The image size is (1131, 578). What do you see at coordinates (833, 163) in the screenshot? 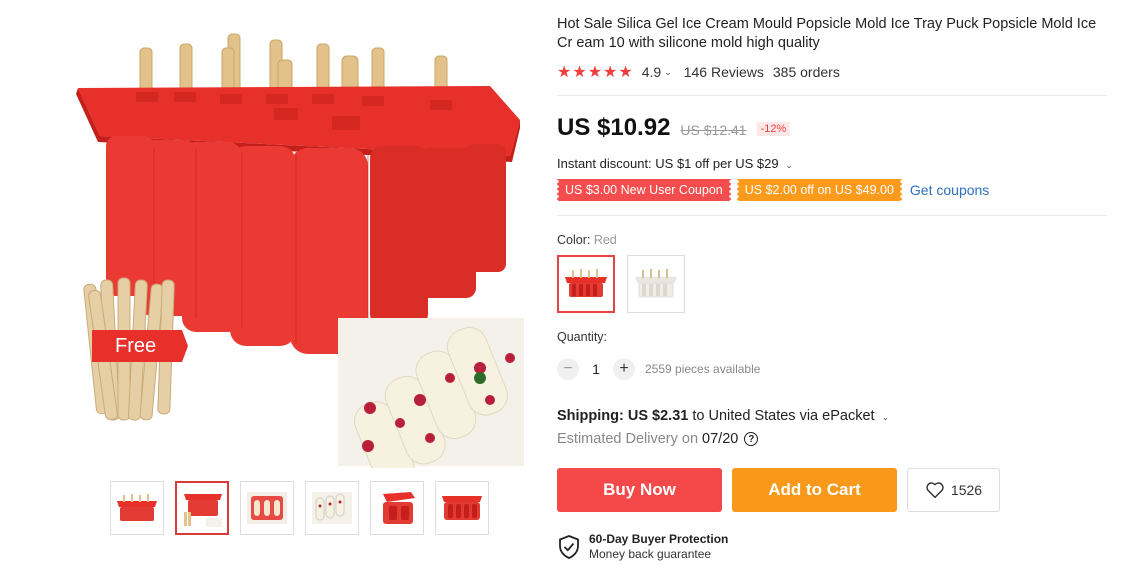
I see `instant-discount: Instant discount: US $1 off per US $29 ⌄` at bounding box center [833, 163].